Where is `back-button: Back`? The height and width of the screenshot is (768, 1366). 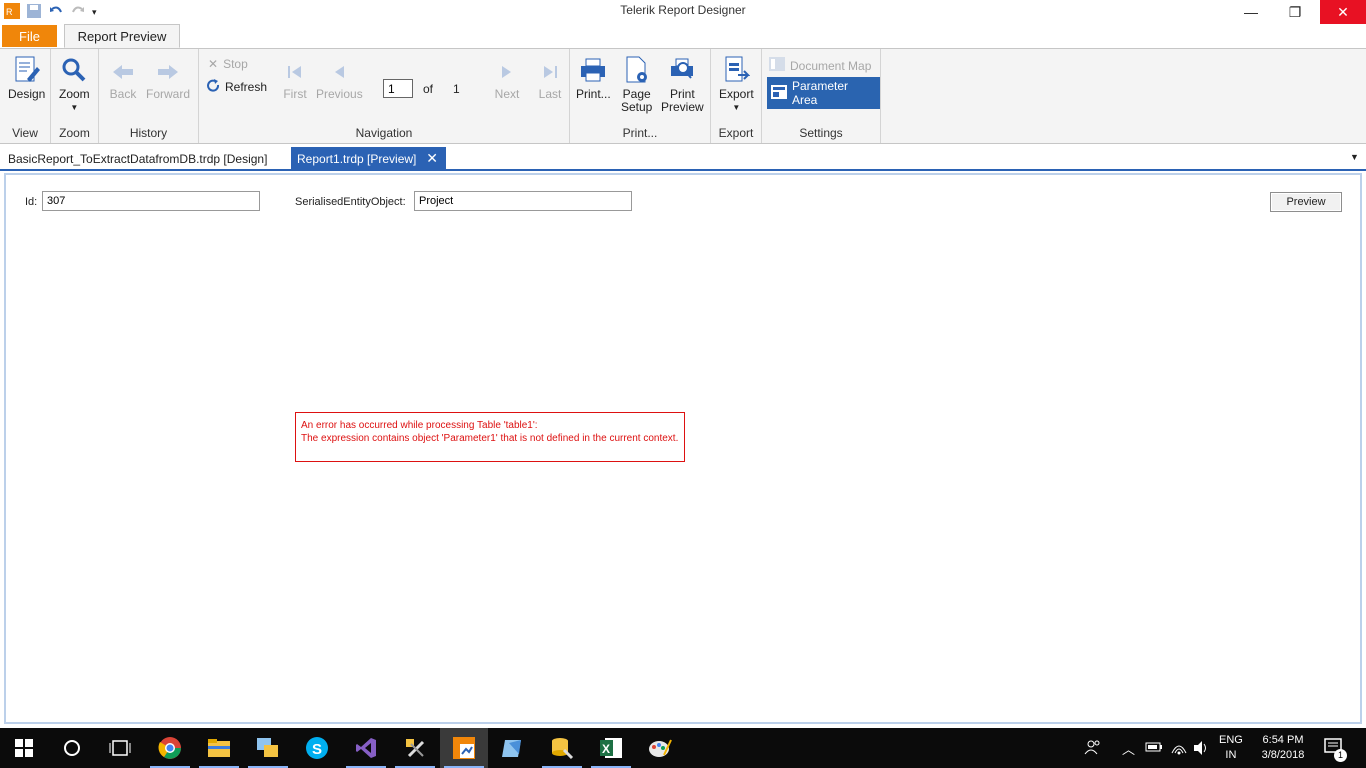
back-button: Back is located at coordinates (123, 80).